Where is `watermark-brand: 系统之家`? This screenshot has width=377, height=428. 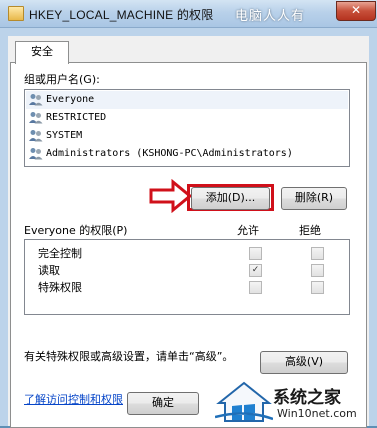
watermark-brand: 系统之家 is located at coordinates (307, 398).